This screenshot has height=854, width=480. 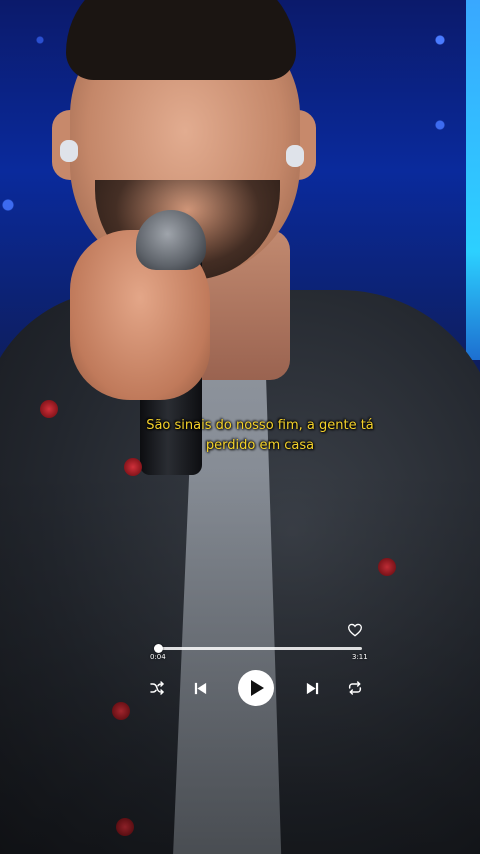 I want to click on shuffle-button, so click(x=157, y=688).